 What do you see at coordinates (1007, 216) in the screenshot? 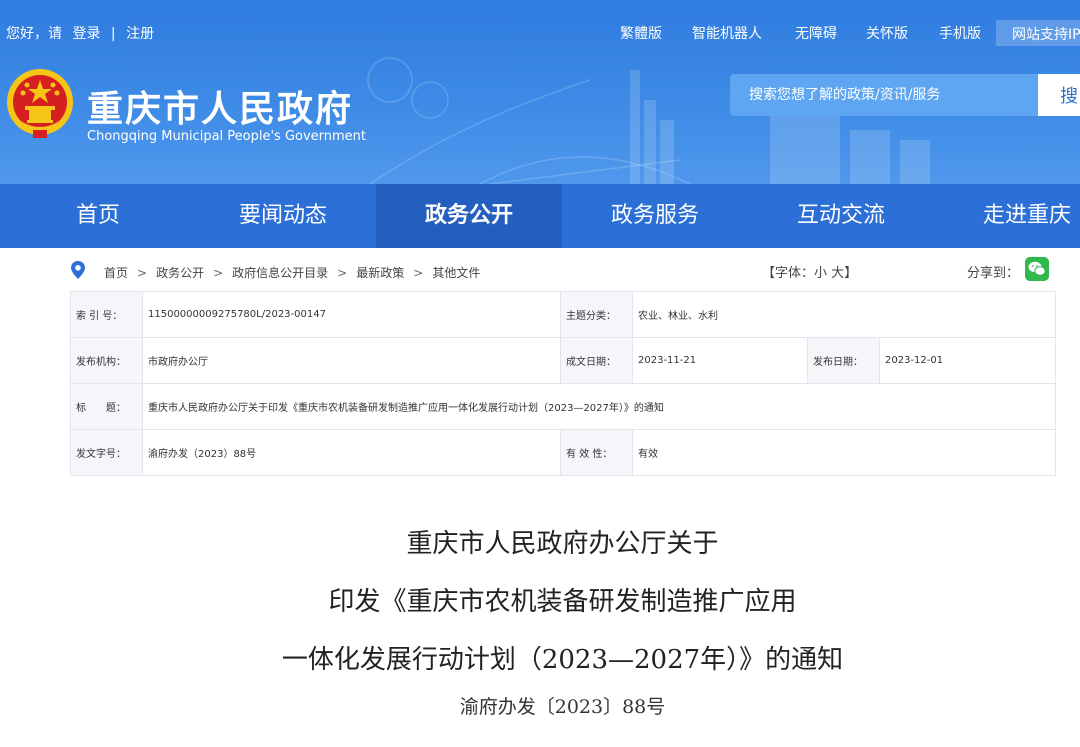
I see `nav-about-chongqing: 走进重庆` at bounding box center [1007, 216].